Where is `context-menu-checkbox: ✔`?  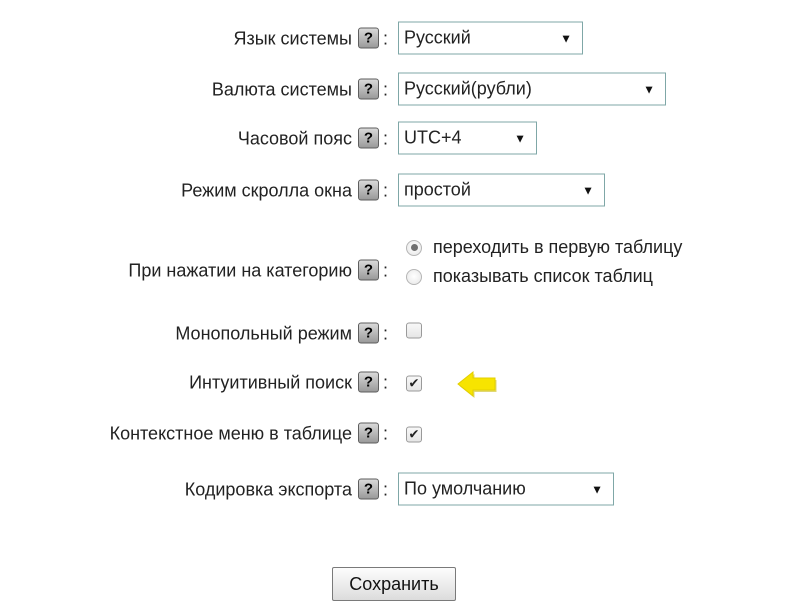
context-menu-checkbox: ✔ is located at coordinates (414, 434).